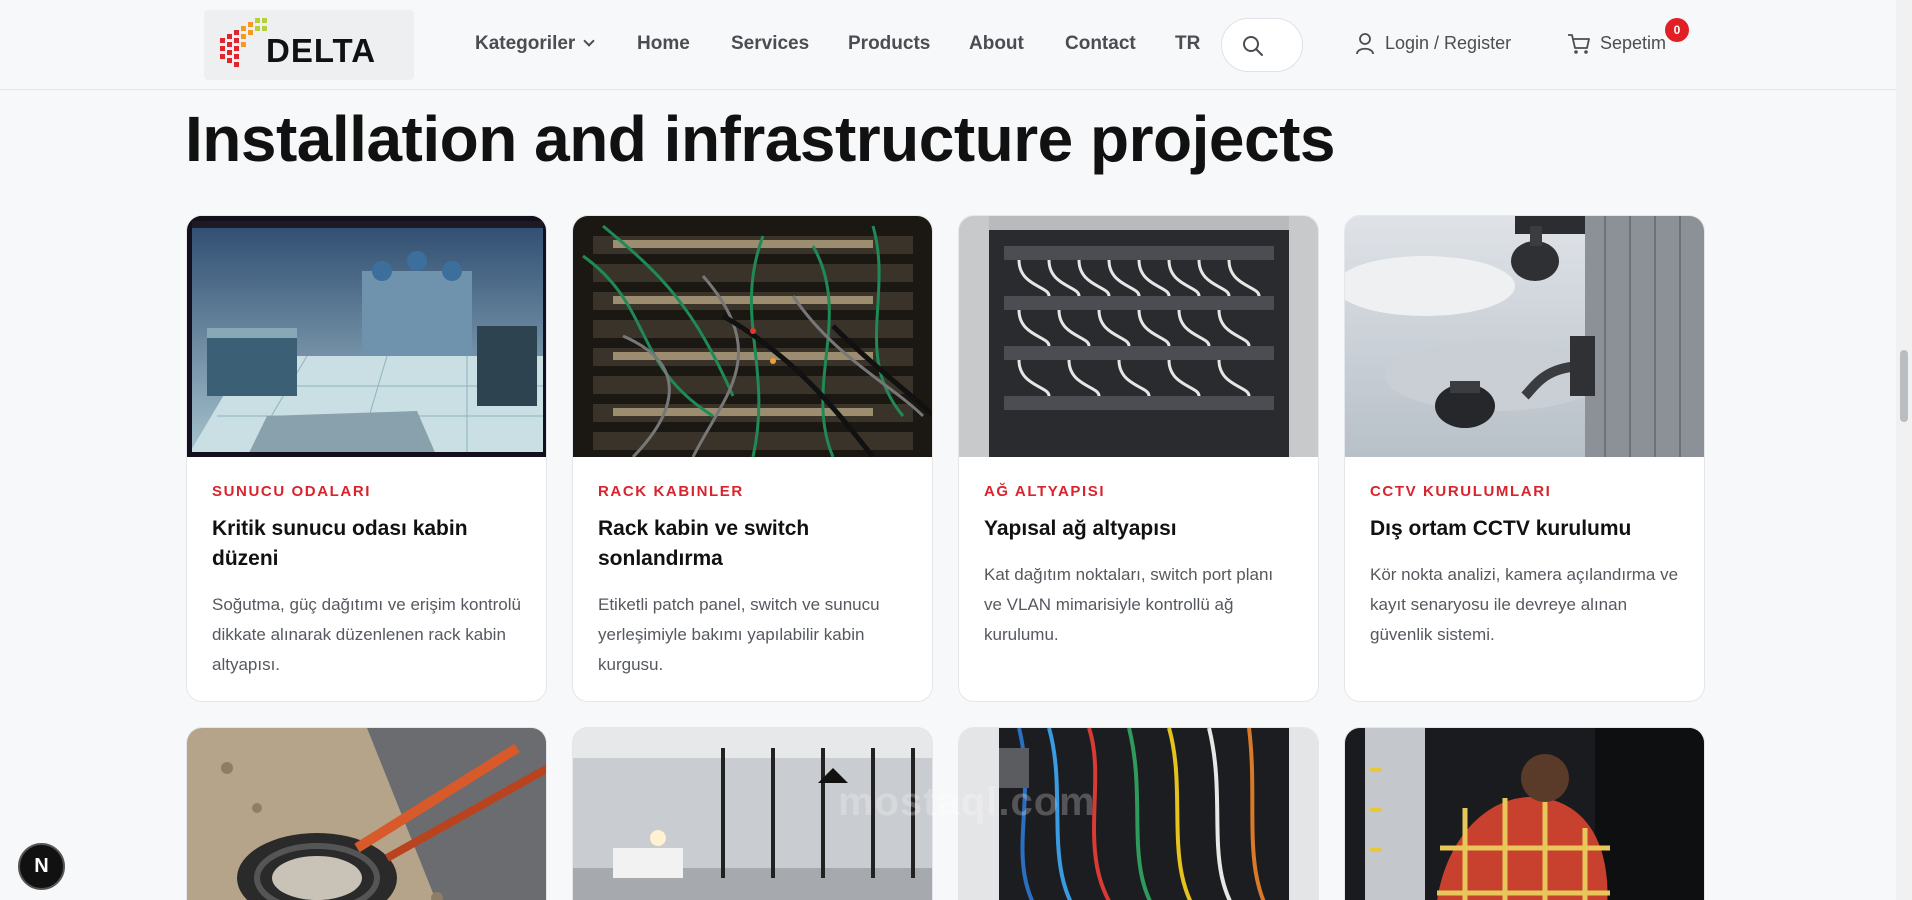 This screenshot has width=1912, height=900. I want to click on card-image-fiber-cable, so click(366, 814).